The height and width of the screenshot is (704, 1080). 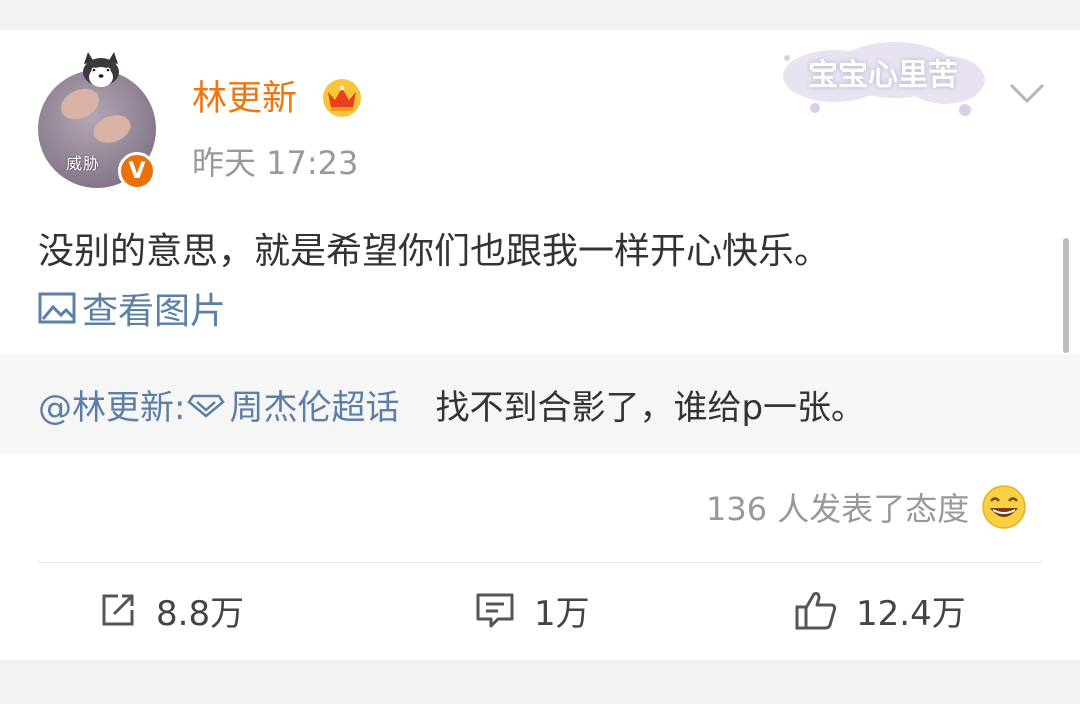 What do you see at coordinates (111, 404) in the screenshot?
I see `mention-link: @林更新:` at bounding box center [111, 404].